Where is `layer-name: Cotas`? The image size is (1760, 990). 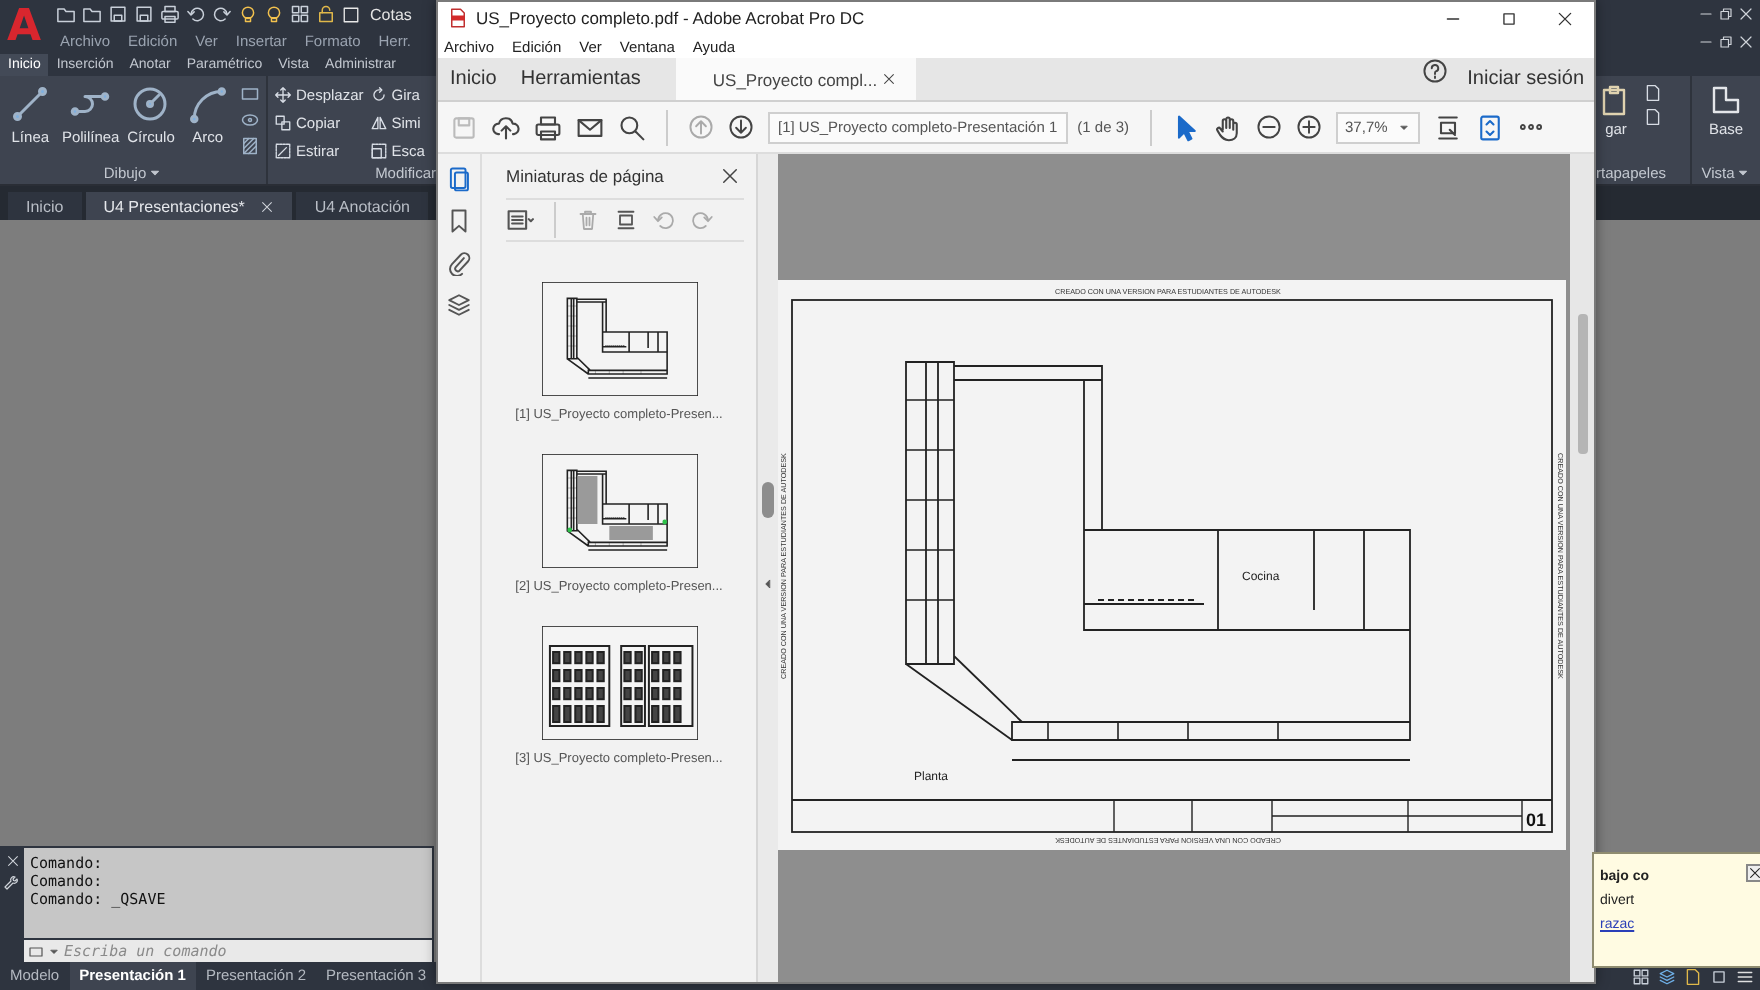
layer-name: Cotas is located at coordinates (391, 14).